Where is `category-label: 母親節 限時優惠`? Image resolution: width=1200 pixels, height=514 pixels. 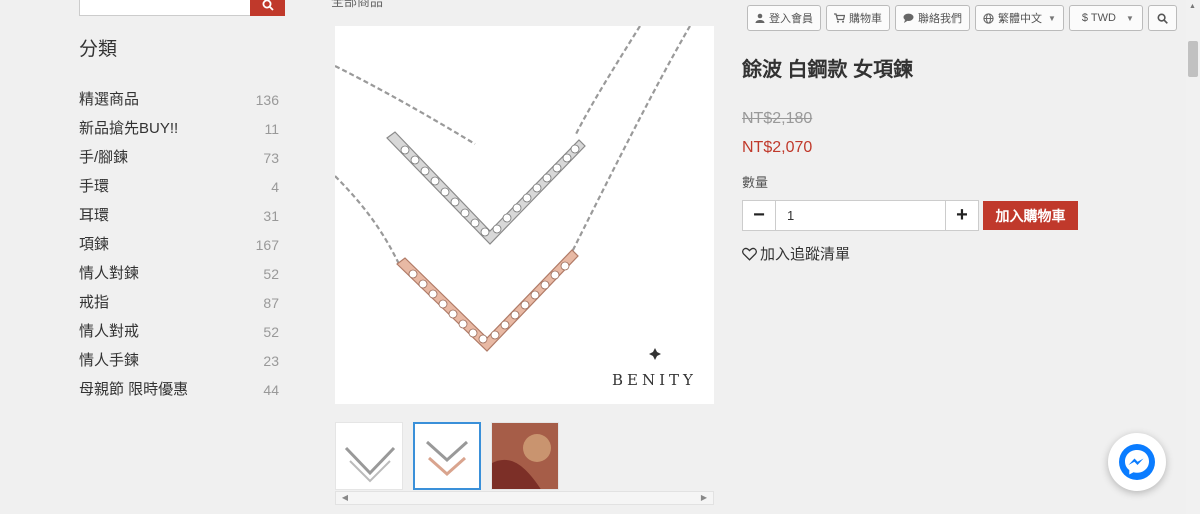
category-label: 母親節 限時優惠 is located at coordinates (134, 389).